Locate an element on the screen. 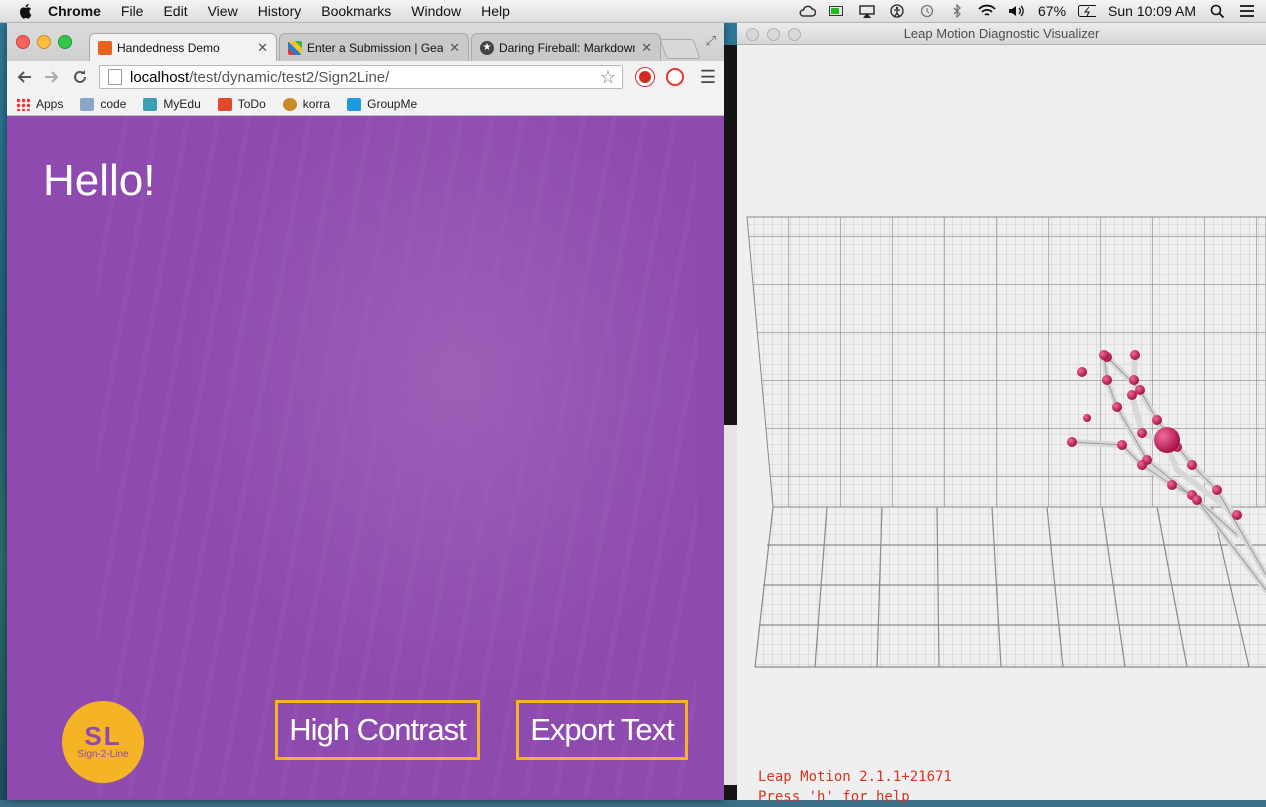  bookmark-code: code is located at coordinates (103, 104).